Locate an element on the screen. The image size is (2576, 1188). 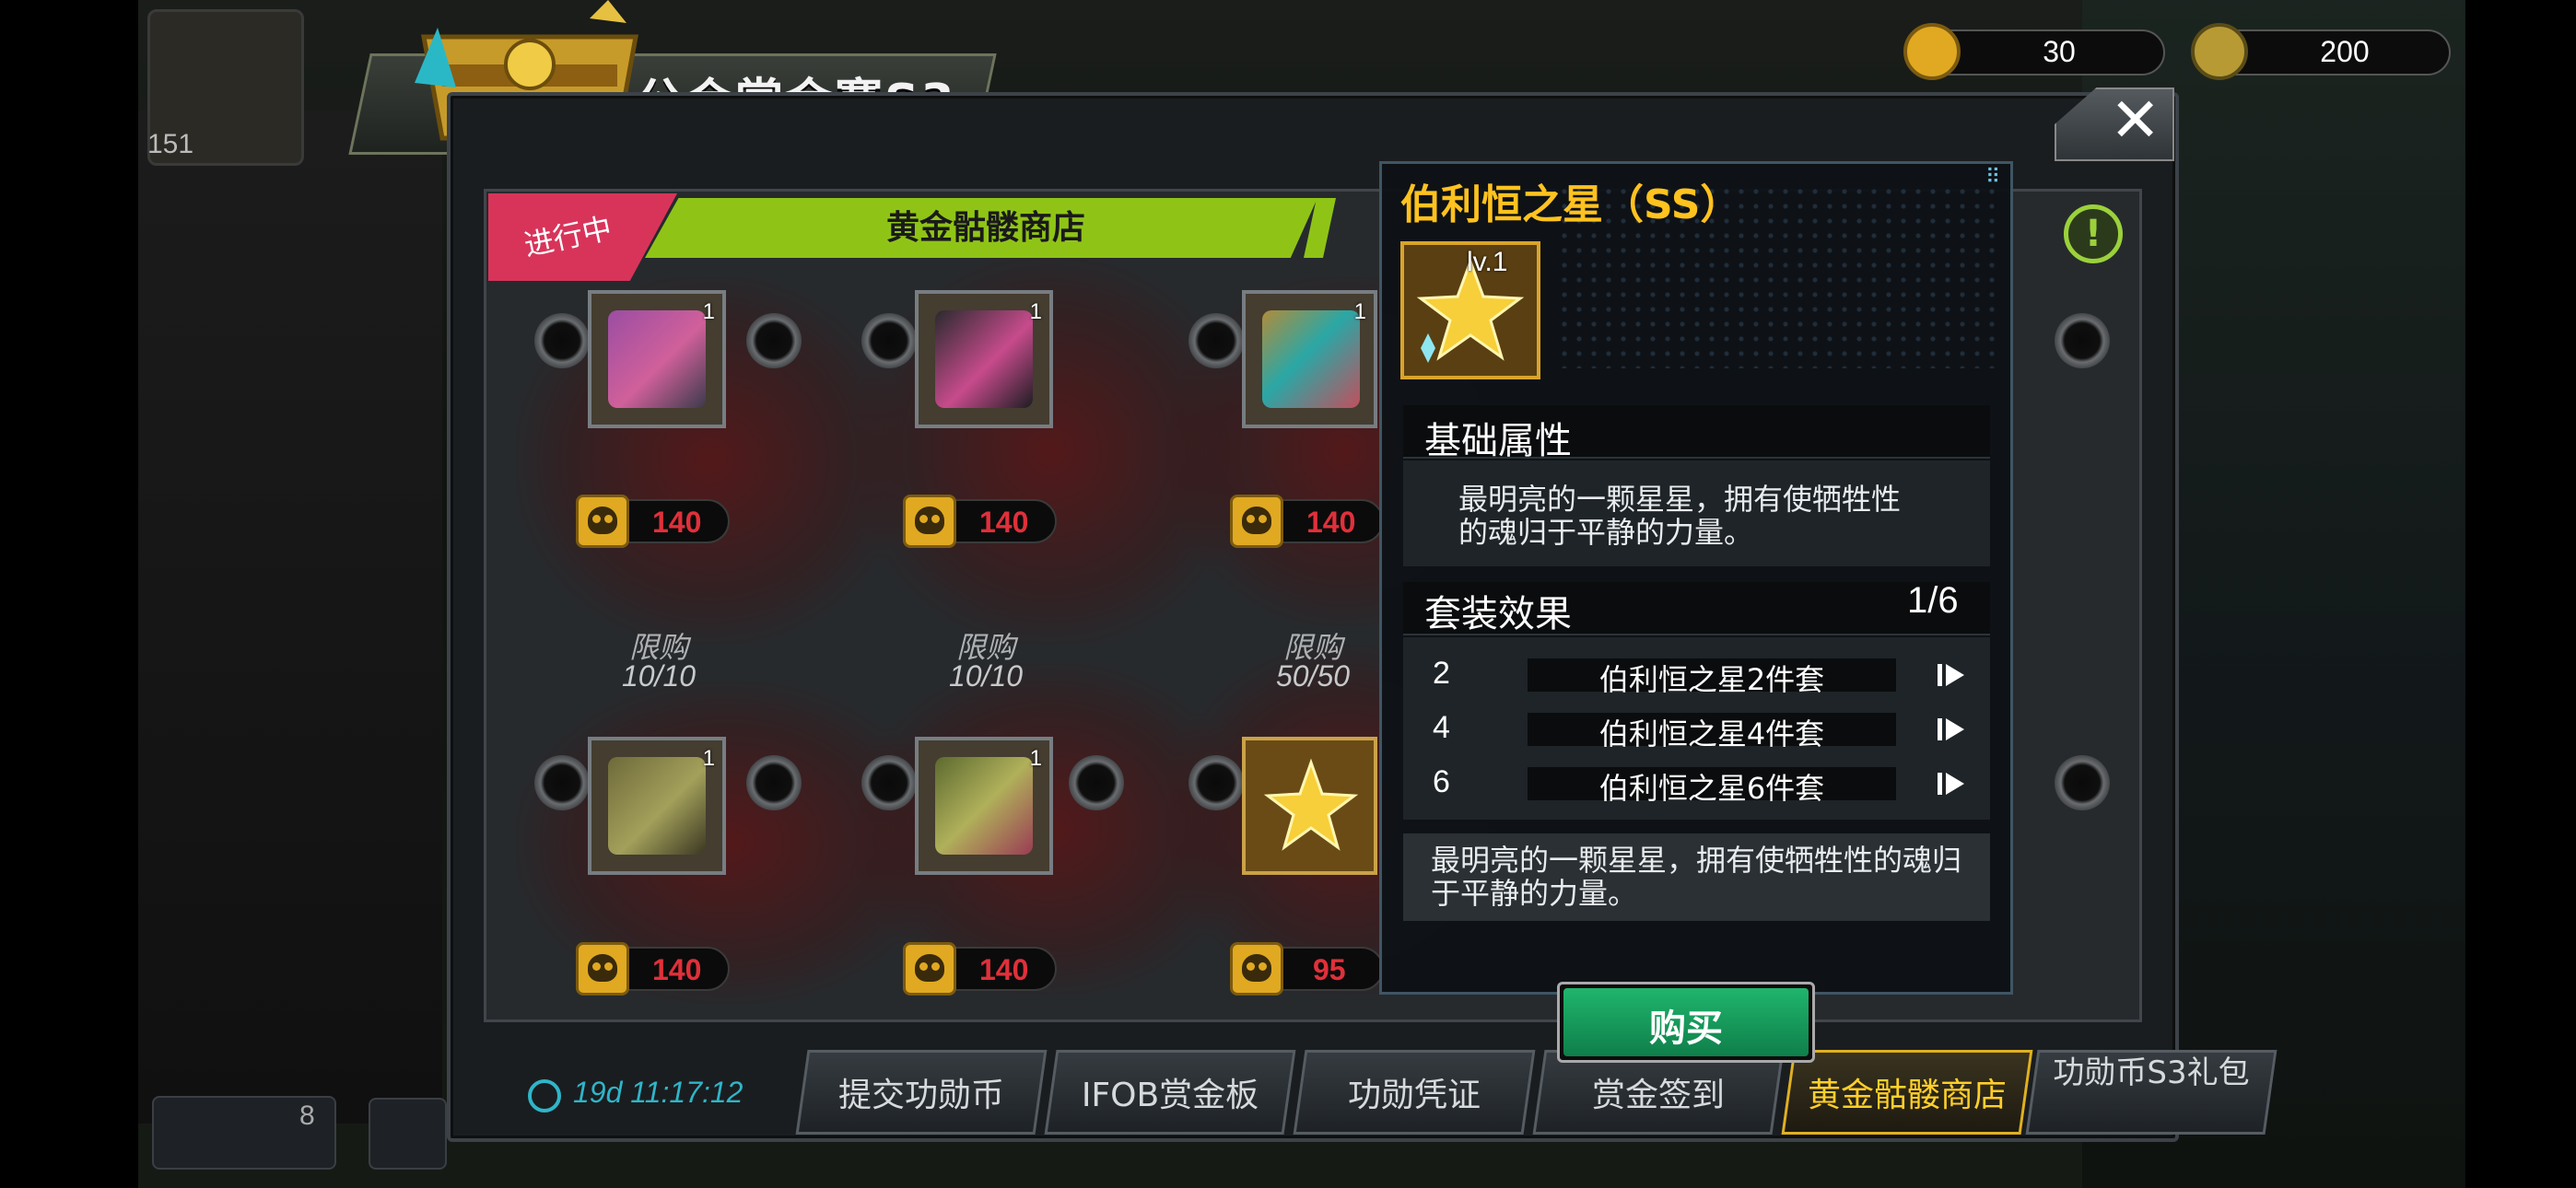
set-piece-count: 4 is located at coordinates (1441, 727).